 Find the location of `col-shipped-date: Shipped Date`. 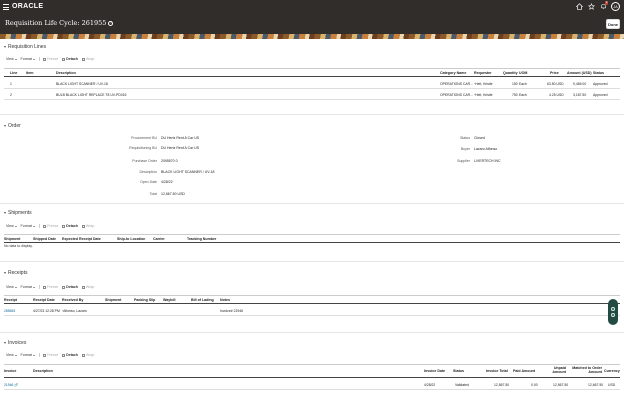

col-shipped-date: Shipped Date is located at coordinates (44, 239).